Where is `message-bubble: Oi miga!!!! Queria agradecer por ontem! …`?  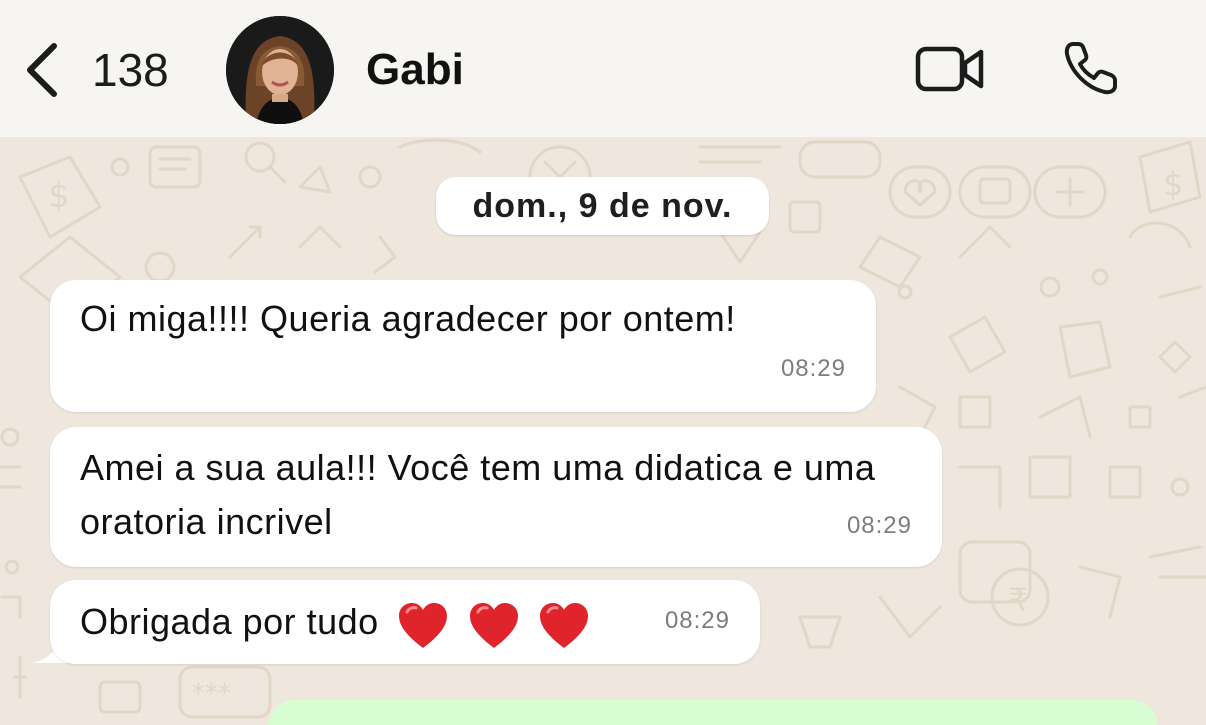
message-bubble: Oi miga!!!! Queria agradecer por ontem! … is located at coordinates (463, 346).